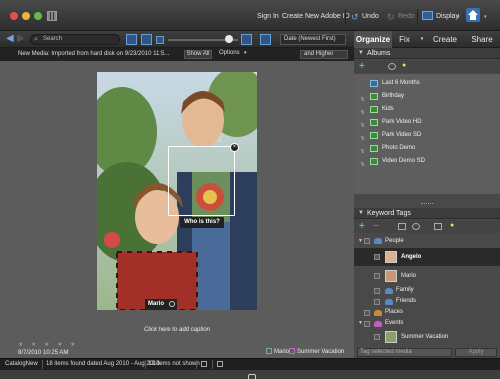 The height and width of the screenshot is (379, 500). Describe the element at coordinates (399, 148) in the screenshot. I see `album-label: Photo Demo` at that location.